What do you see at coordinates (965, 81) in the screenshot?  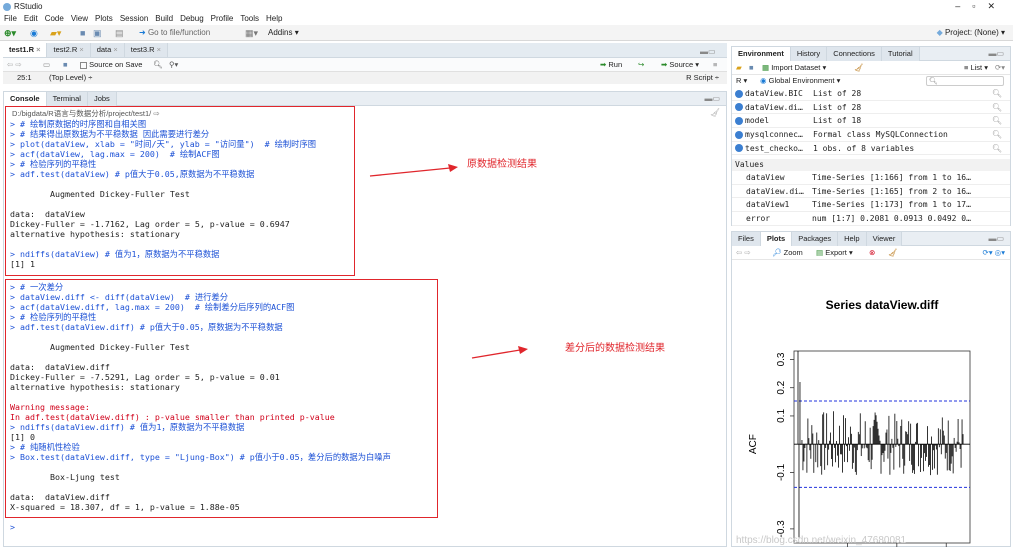 I see `env-search-input: 🔍︎` at bounding box center [965, 81].